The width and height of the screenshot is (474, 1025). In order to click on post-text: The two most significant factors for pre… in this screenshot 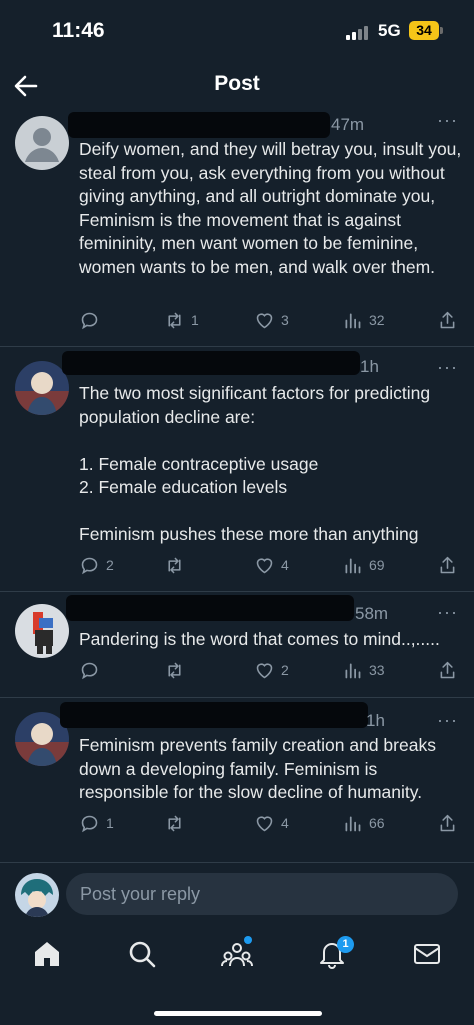, I will do `click(255, 463)`.